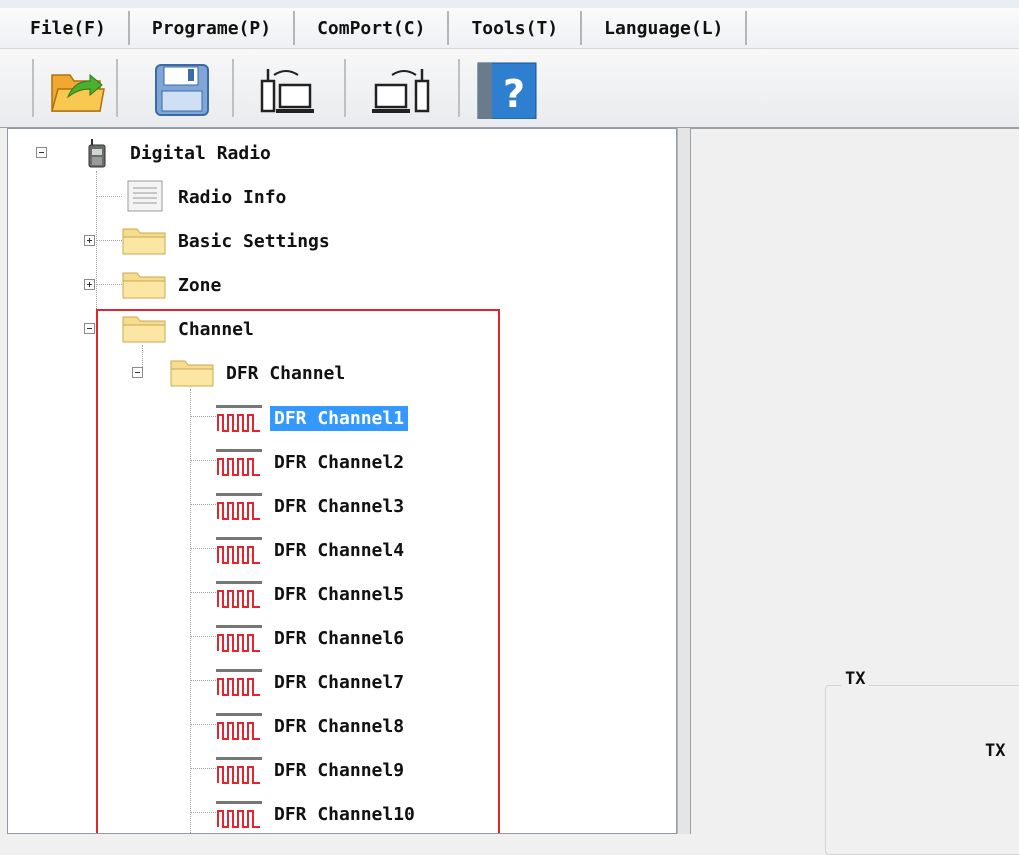 The image size is (1019, 855). What do you see at coordinates (855, 679) in the screenshot?
I see `tx-group-title: TX` at bounding box center [855, 679].